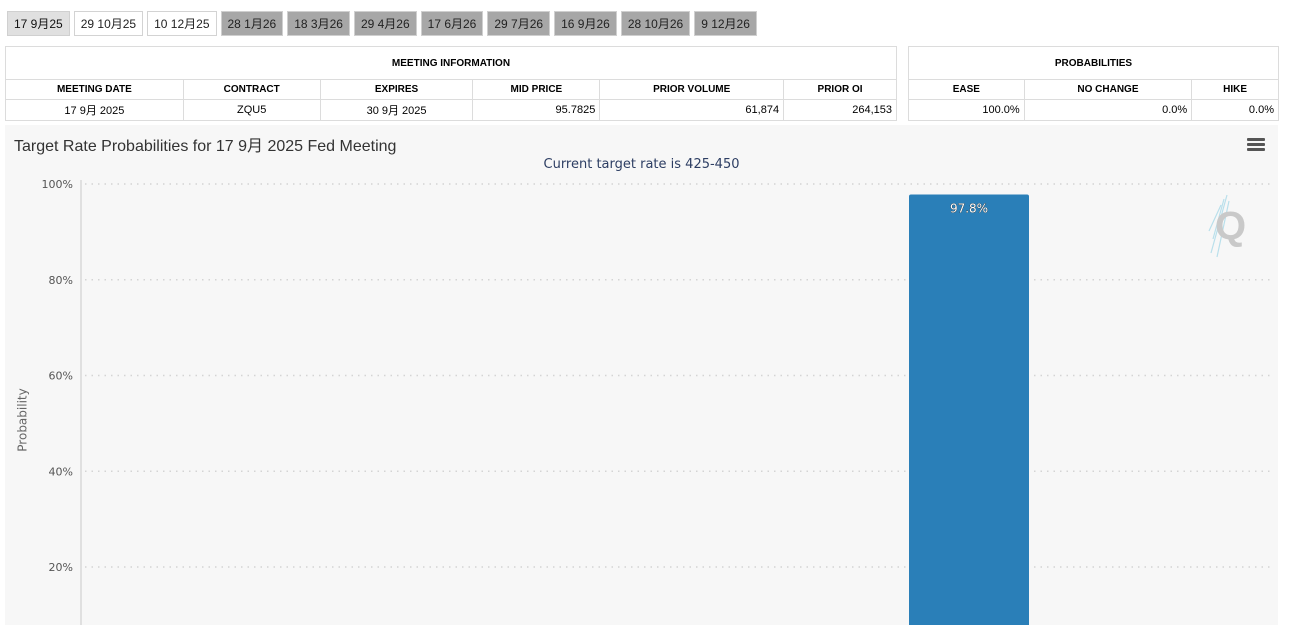  Describe the element at coordinates (536, 110) in the screenshot. I see `mid-price-cell: 95.7825` at that location.